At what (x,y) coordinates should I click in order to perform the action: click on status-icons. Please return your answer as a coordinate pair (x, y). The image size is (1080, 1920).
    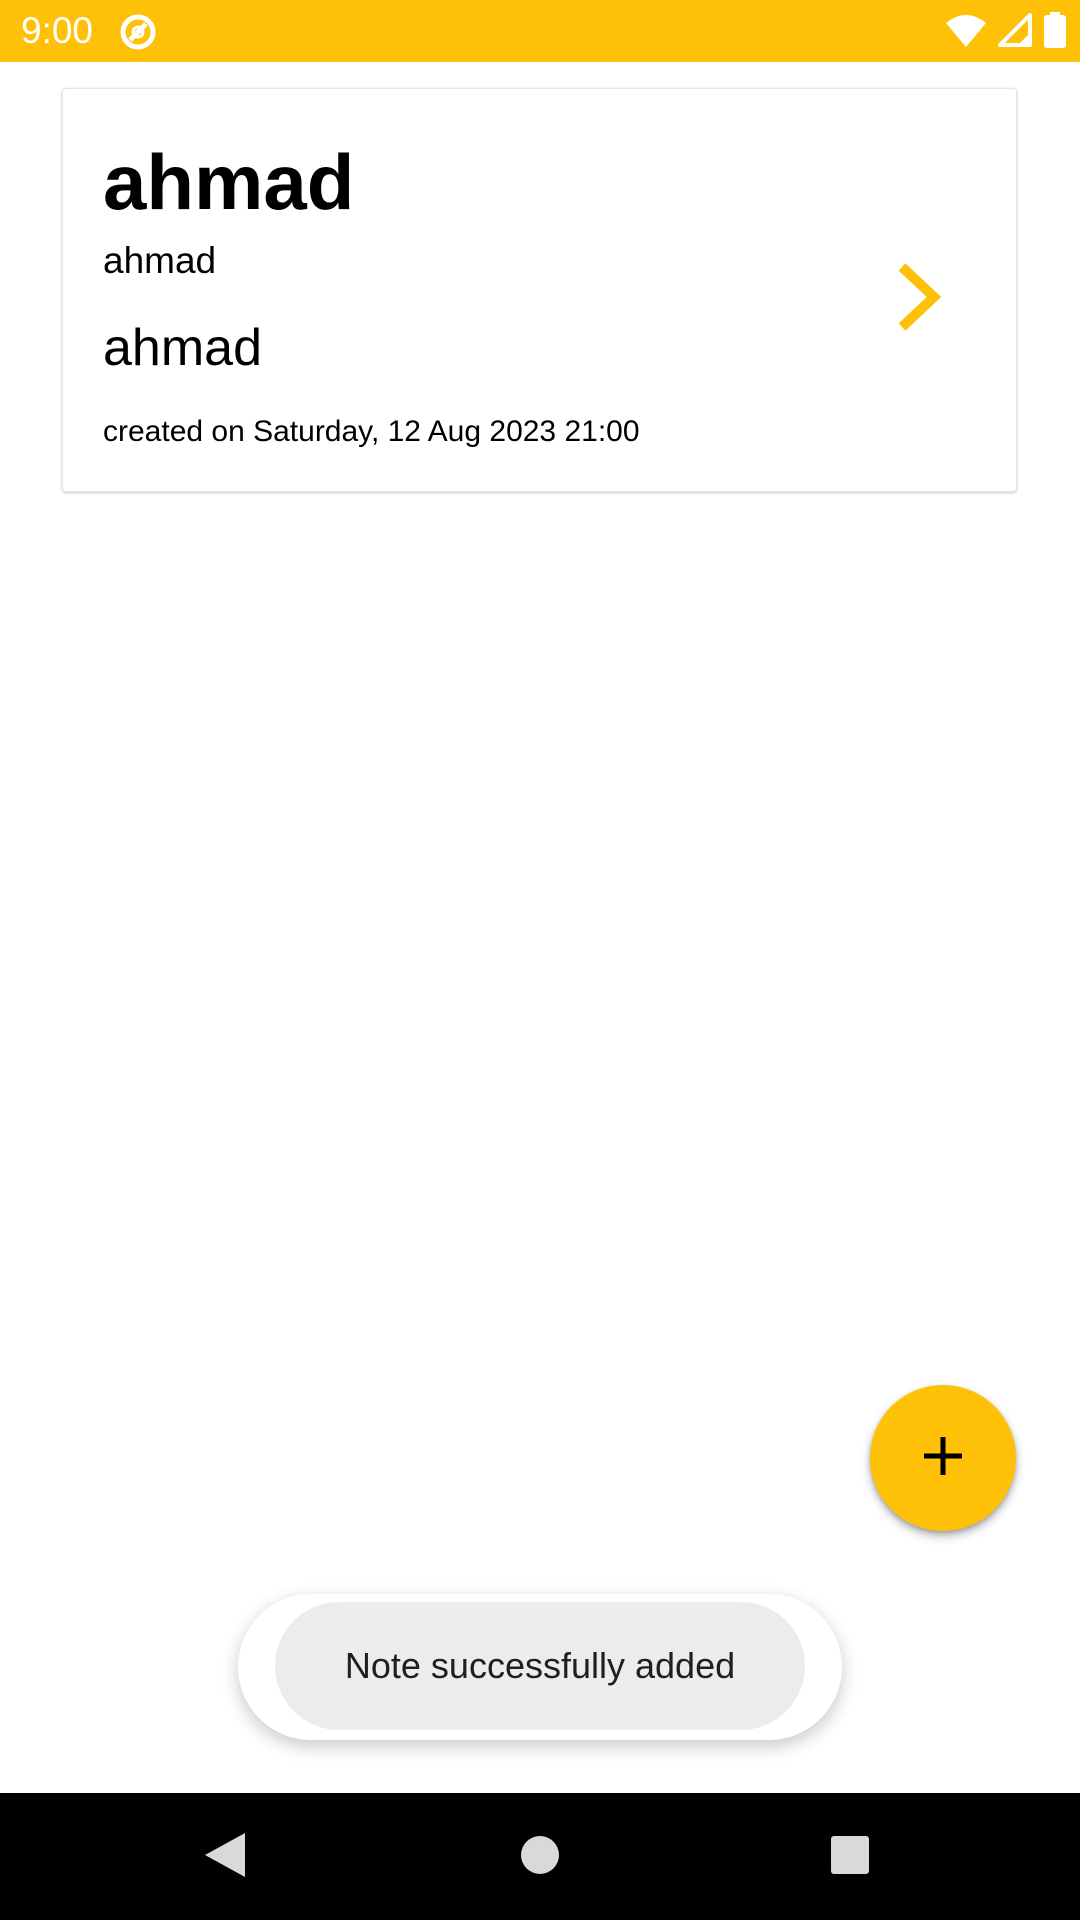
    Looking at the image, I should click on (1006, 32).